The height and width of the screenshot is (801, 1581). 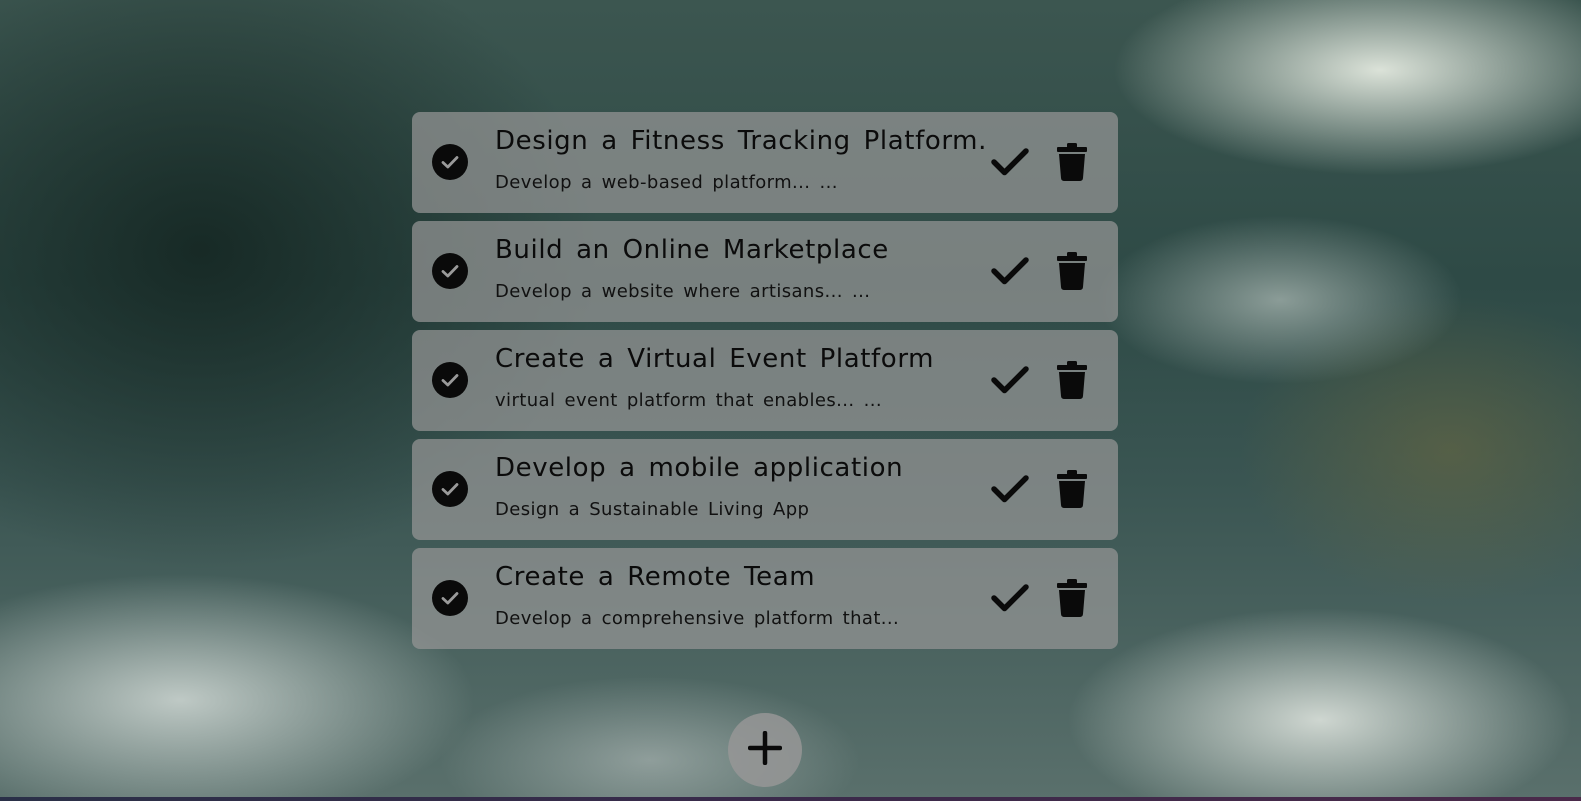 I want to click on plus-icon, so click(x=765, y=749).